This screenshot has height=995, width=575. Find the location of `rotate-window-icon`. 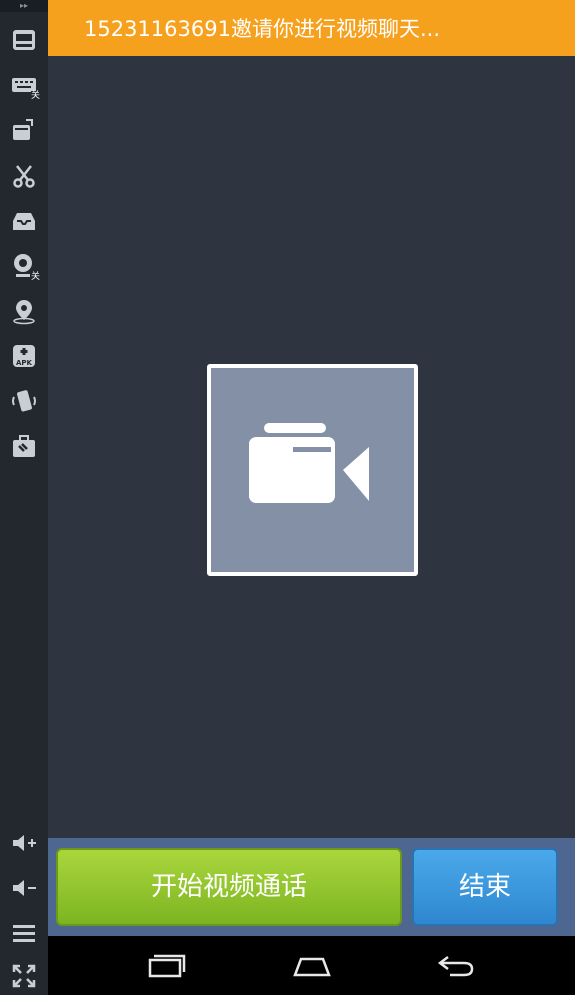

rotate-window-icon is located at coordinates (23, 129).